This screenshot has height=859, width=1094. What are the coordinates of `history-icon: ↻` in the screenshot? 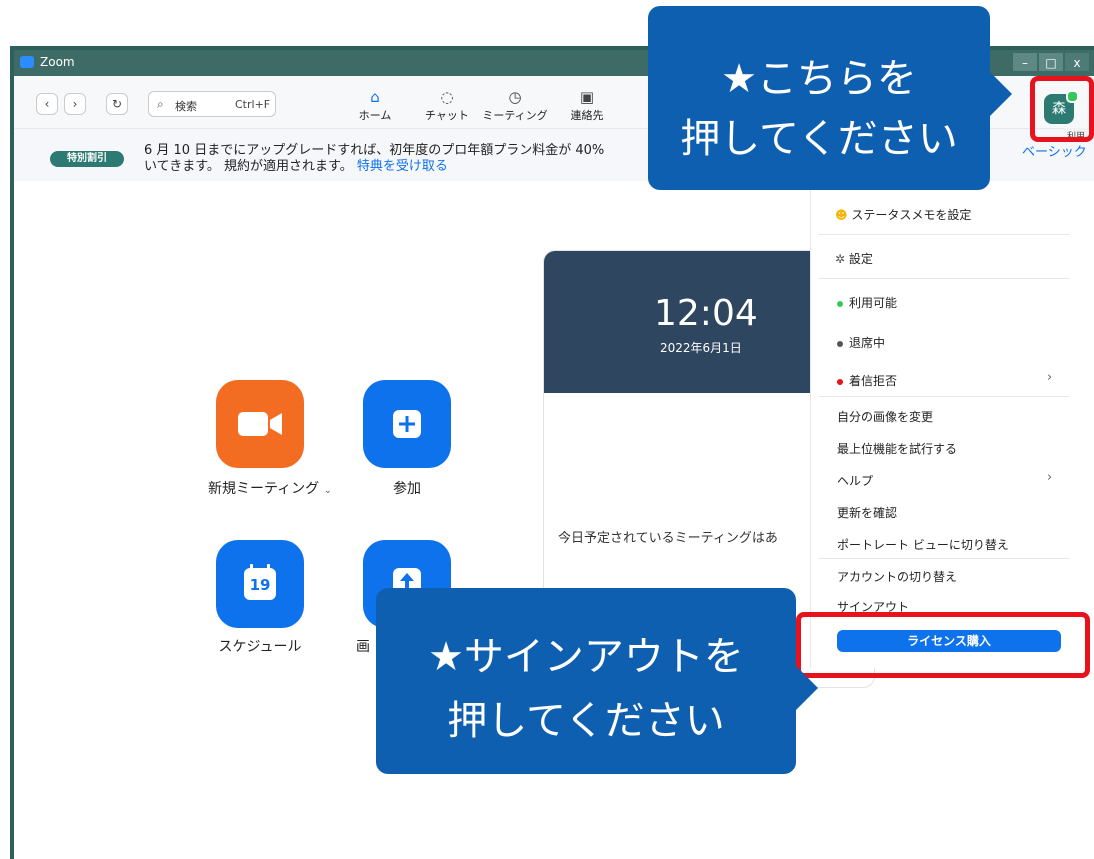 It's located at (117, 104).